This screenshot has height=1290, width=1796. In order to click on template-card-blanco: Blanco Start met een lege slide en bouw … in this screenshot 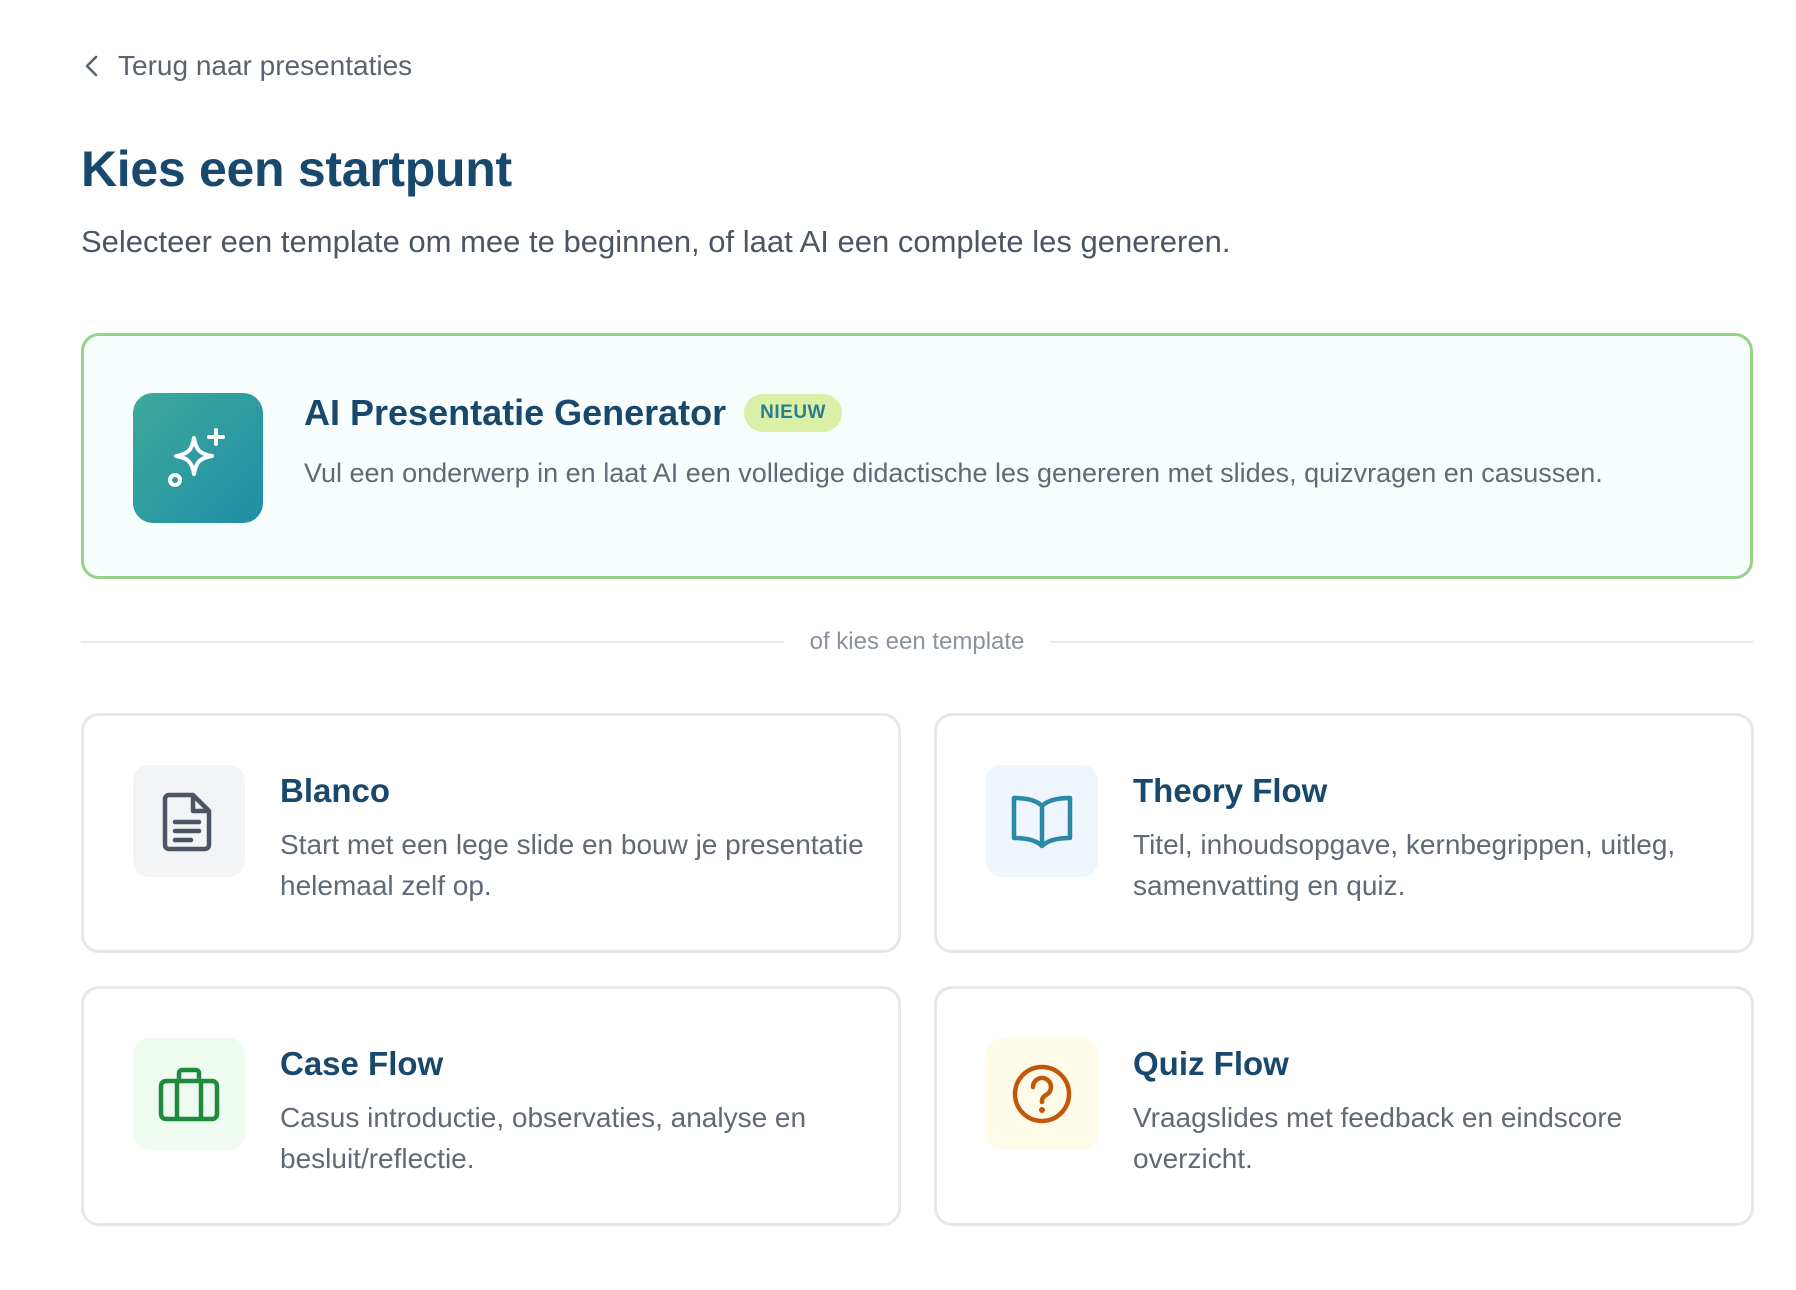, I will do `click(491, 833)`.